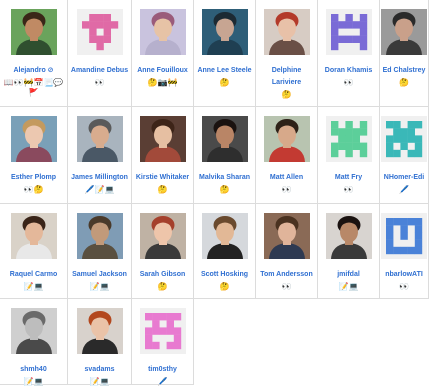 The height and width of the screenshot is (387, 429). I want to click on contributor-card: Kirstie Whitaker 🤔, so click(163, 155).